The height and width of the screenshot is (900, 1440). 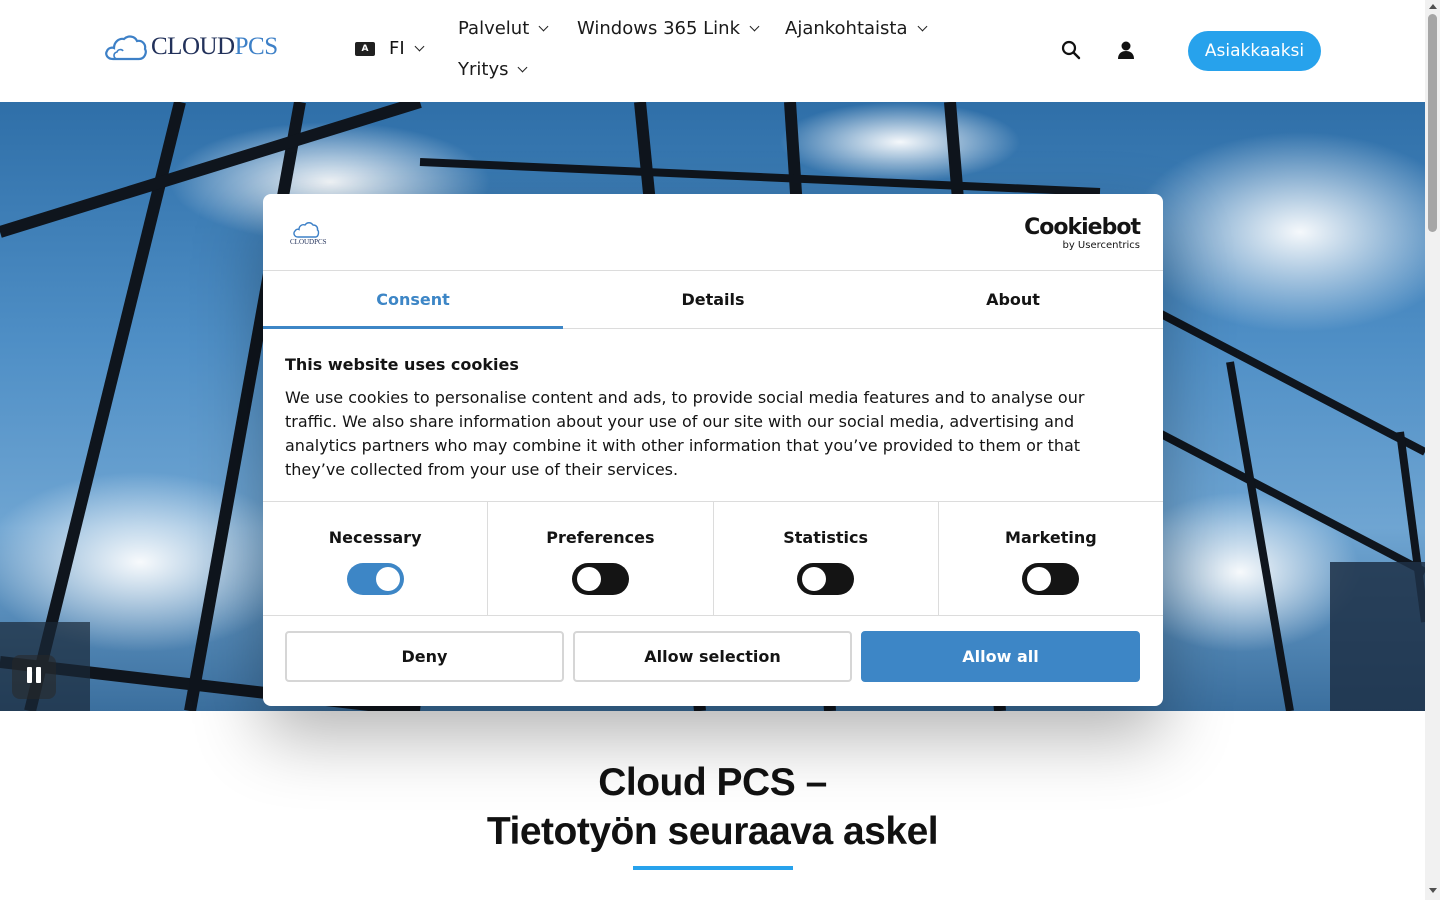 I want to click on pause-slideshow-button, so click(x=34, y=677).